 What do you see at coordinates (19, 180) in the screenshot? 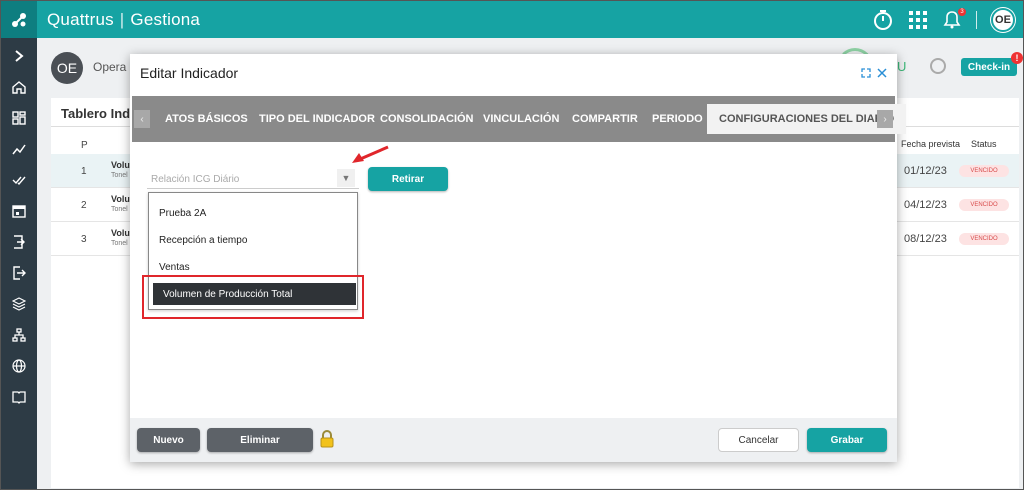
I see `check-double-icon` at bounding box center [19, 180].